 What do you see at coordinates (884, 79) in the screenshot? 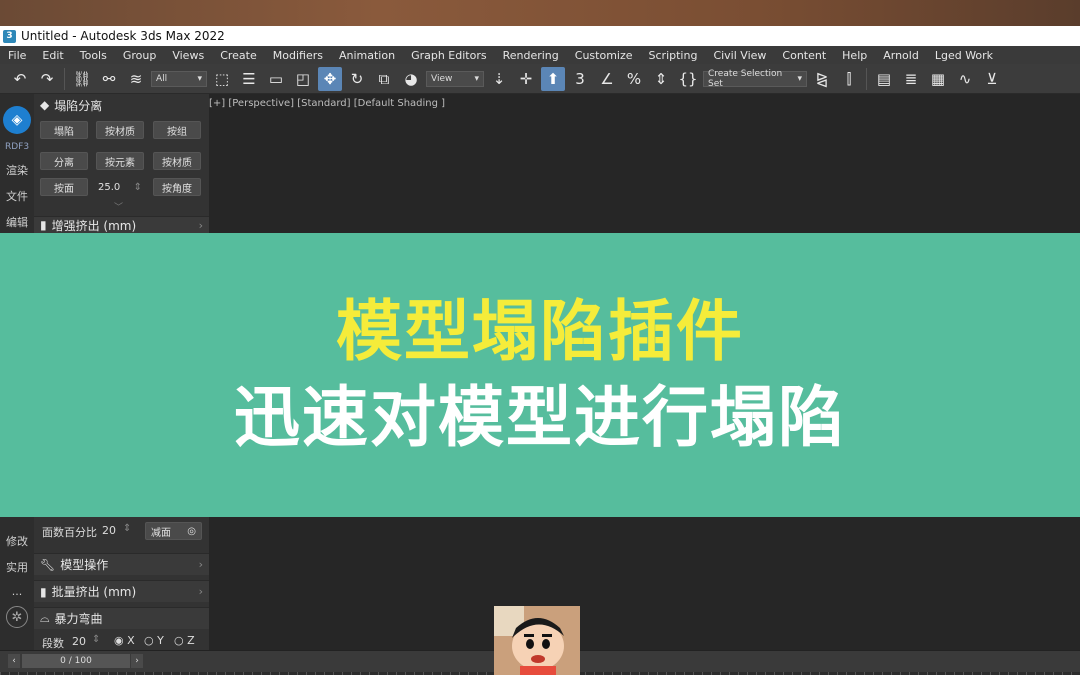
I see `scene-explorer-icon: ▤` at bounding box center [884, 79].